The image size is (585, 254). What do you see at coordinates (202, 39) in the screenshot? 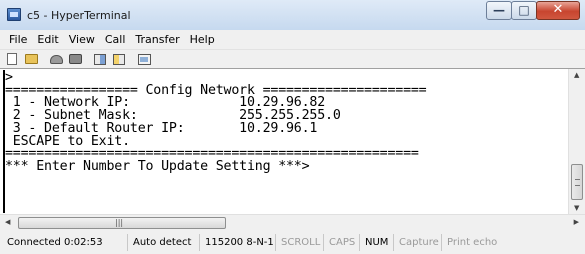
I see `menu-help: Help` at bounding box center [202, 39].